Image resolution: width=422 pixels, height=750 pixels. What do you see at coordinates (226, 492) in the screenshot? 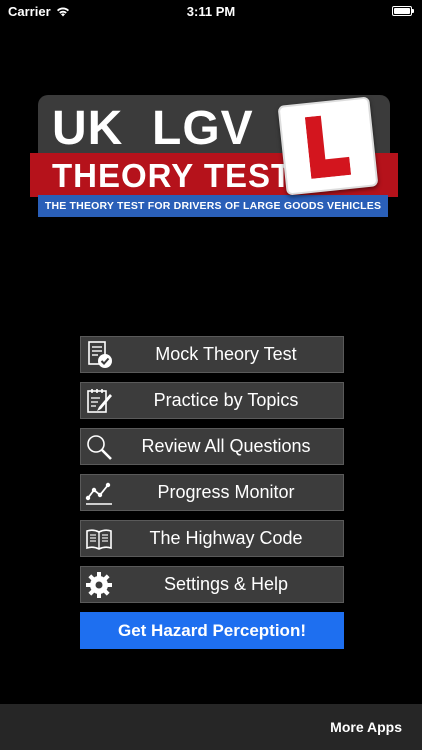
I see `progress-monitor-label: Progress Monitor` at bounding box center [226, 492].